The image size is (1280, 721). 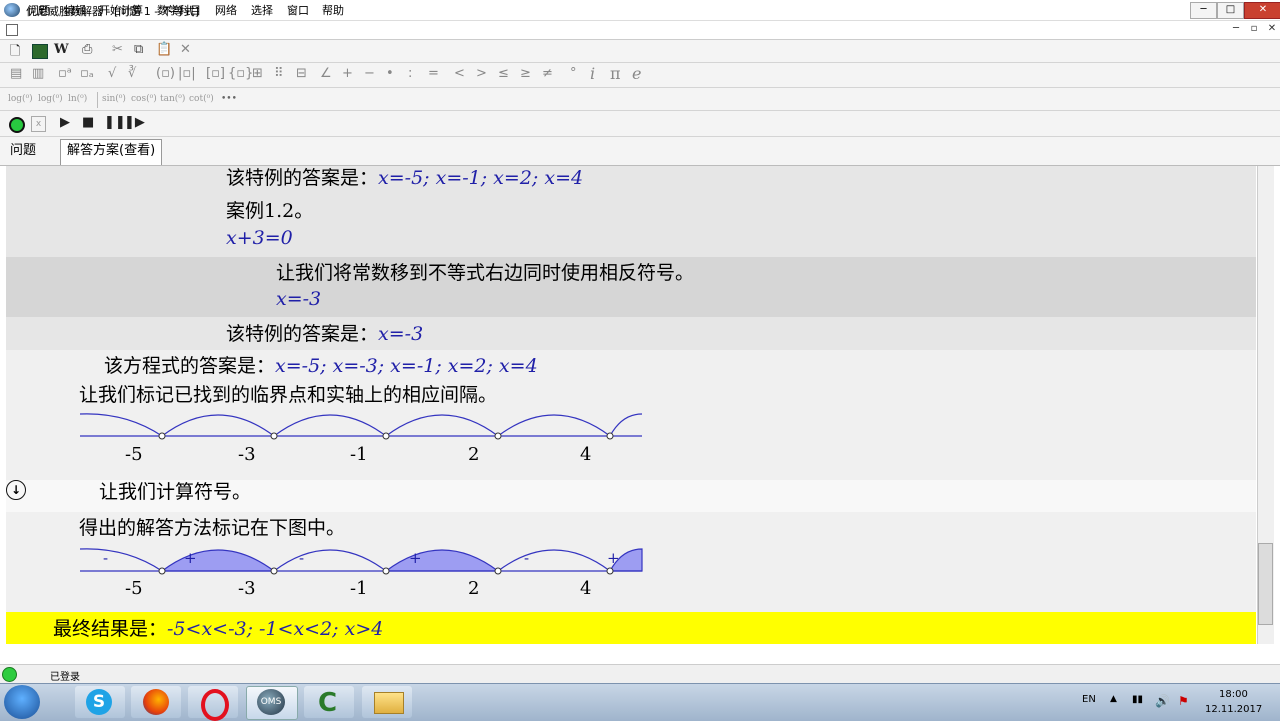 What do you see at coordinates (1162, 701) in the screenshot?
I see `volume-icon: 🔊` at bounding box center [1162, 701].